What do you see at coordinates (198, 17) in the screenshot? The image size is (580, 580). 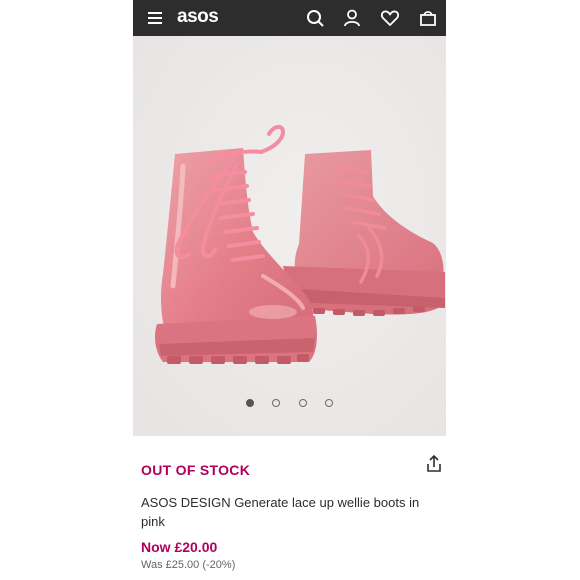 I see `brand-logo: asos` at bounding box center [198, 17].